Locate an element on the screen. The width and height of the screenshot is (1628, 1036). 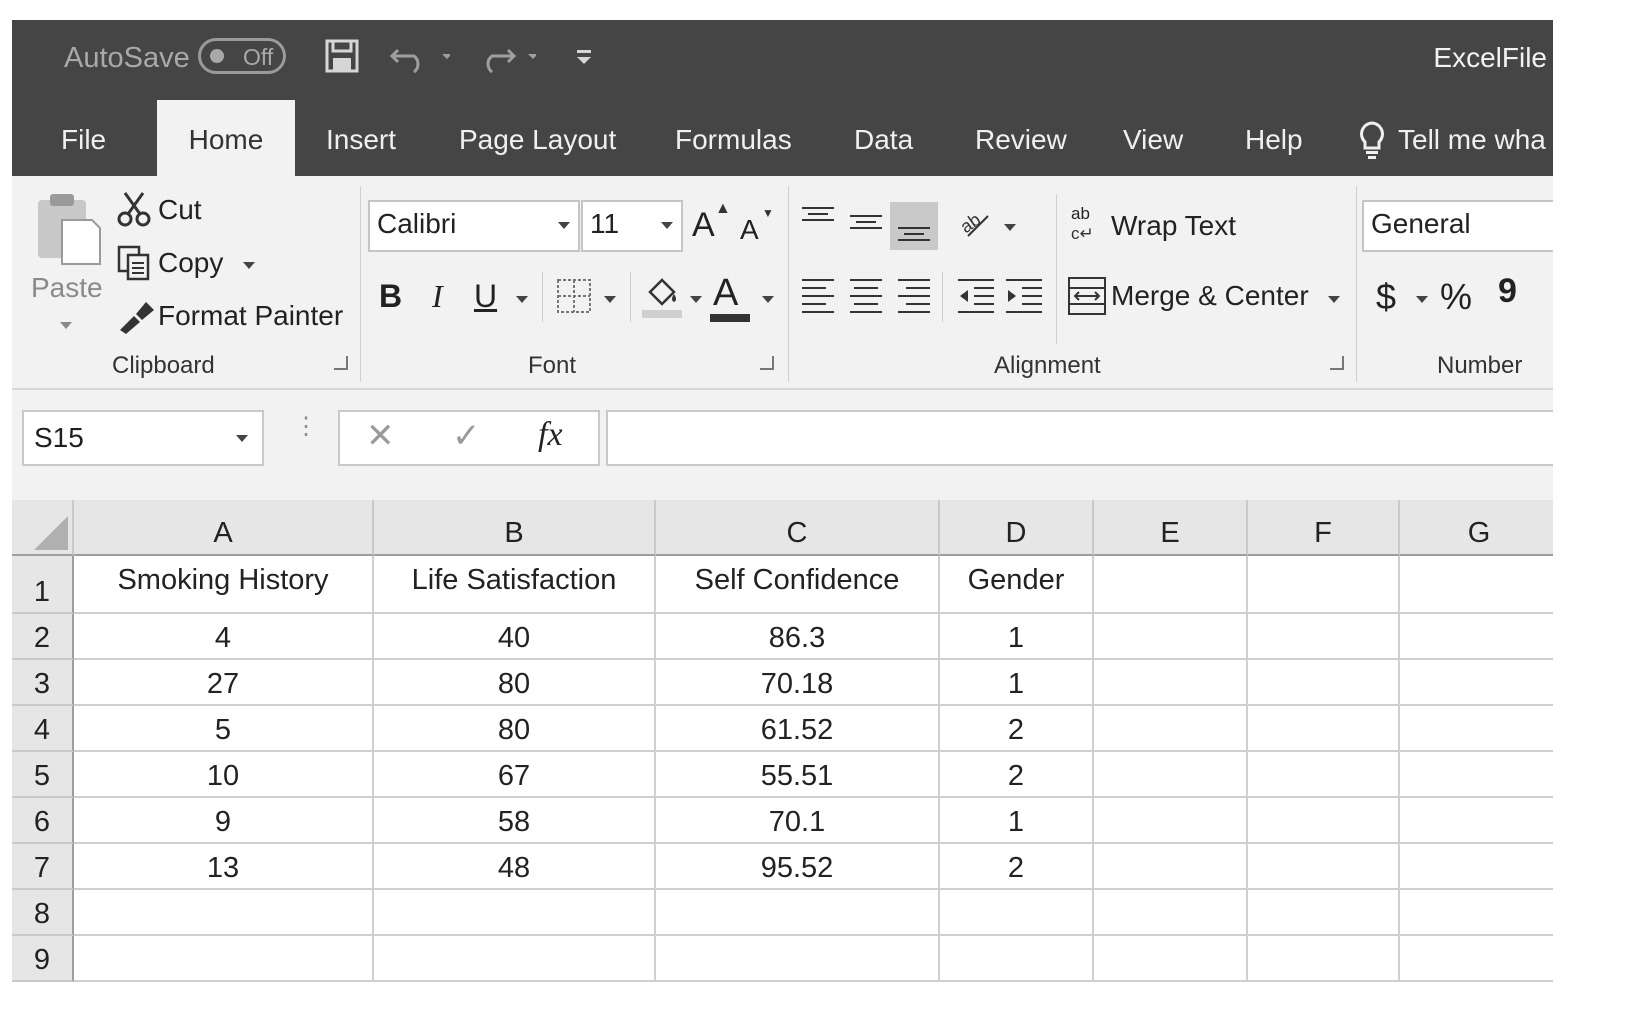
cell-f5 is located at coordinates (1324, 775).